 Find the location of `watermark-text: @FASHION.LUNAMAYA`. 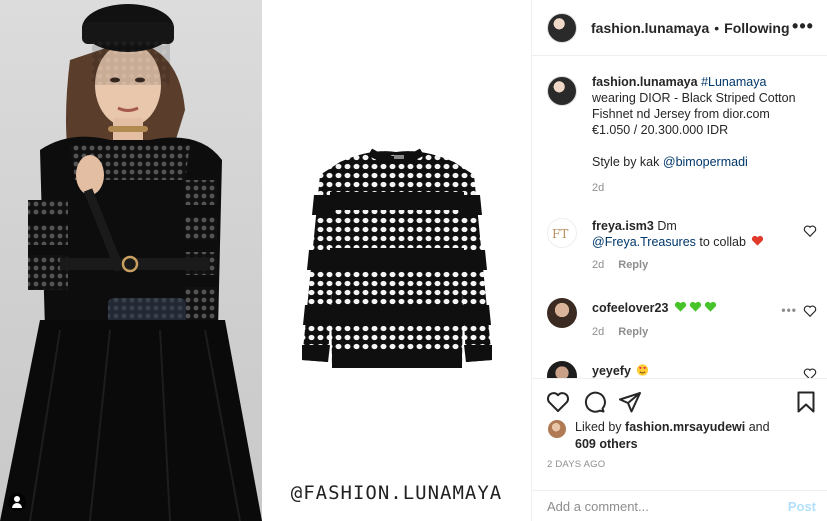

watermark-text: @FASHION.LUNAMAYA is located at coordinates (396, 493).